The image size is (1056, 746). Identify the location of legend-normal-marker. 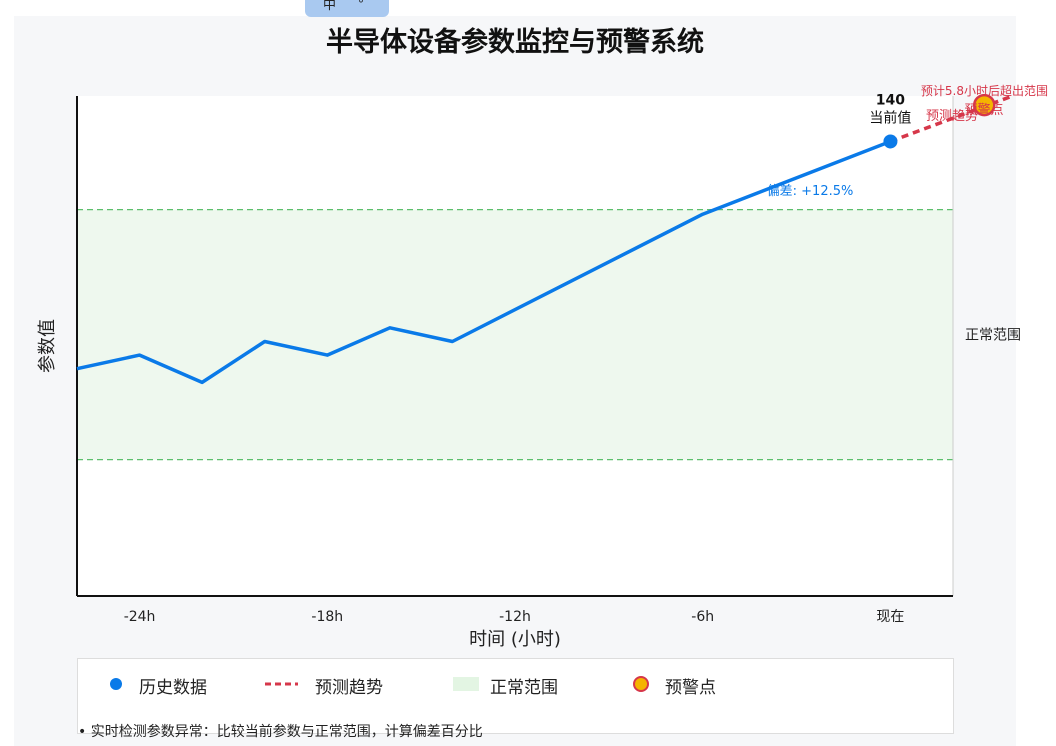
(466, 684).